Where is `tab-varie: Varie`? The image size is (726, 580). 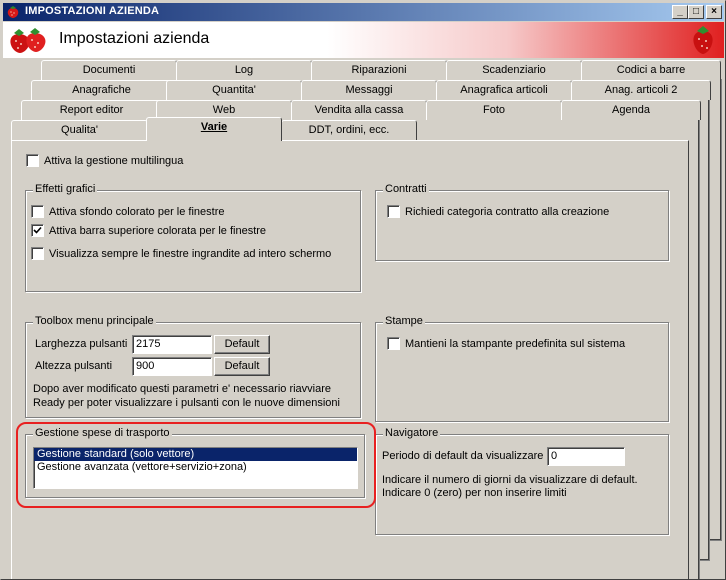
tab-varie: Varie is located at coordinates (214, 129).